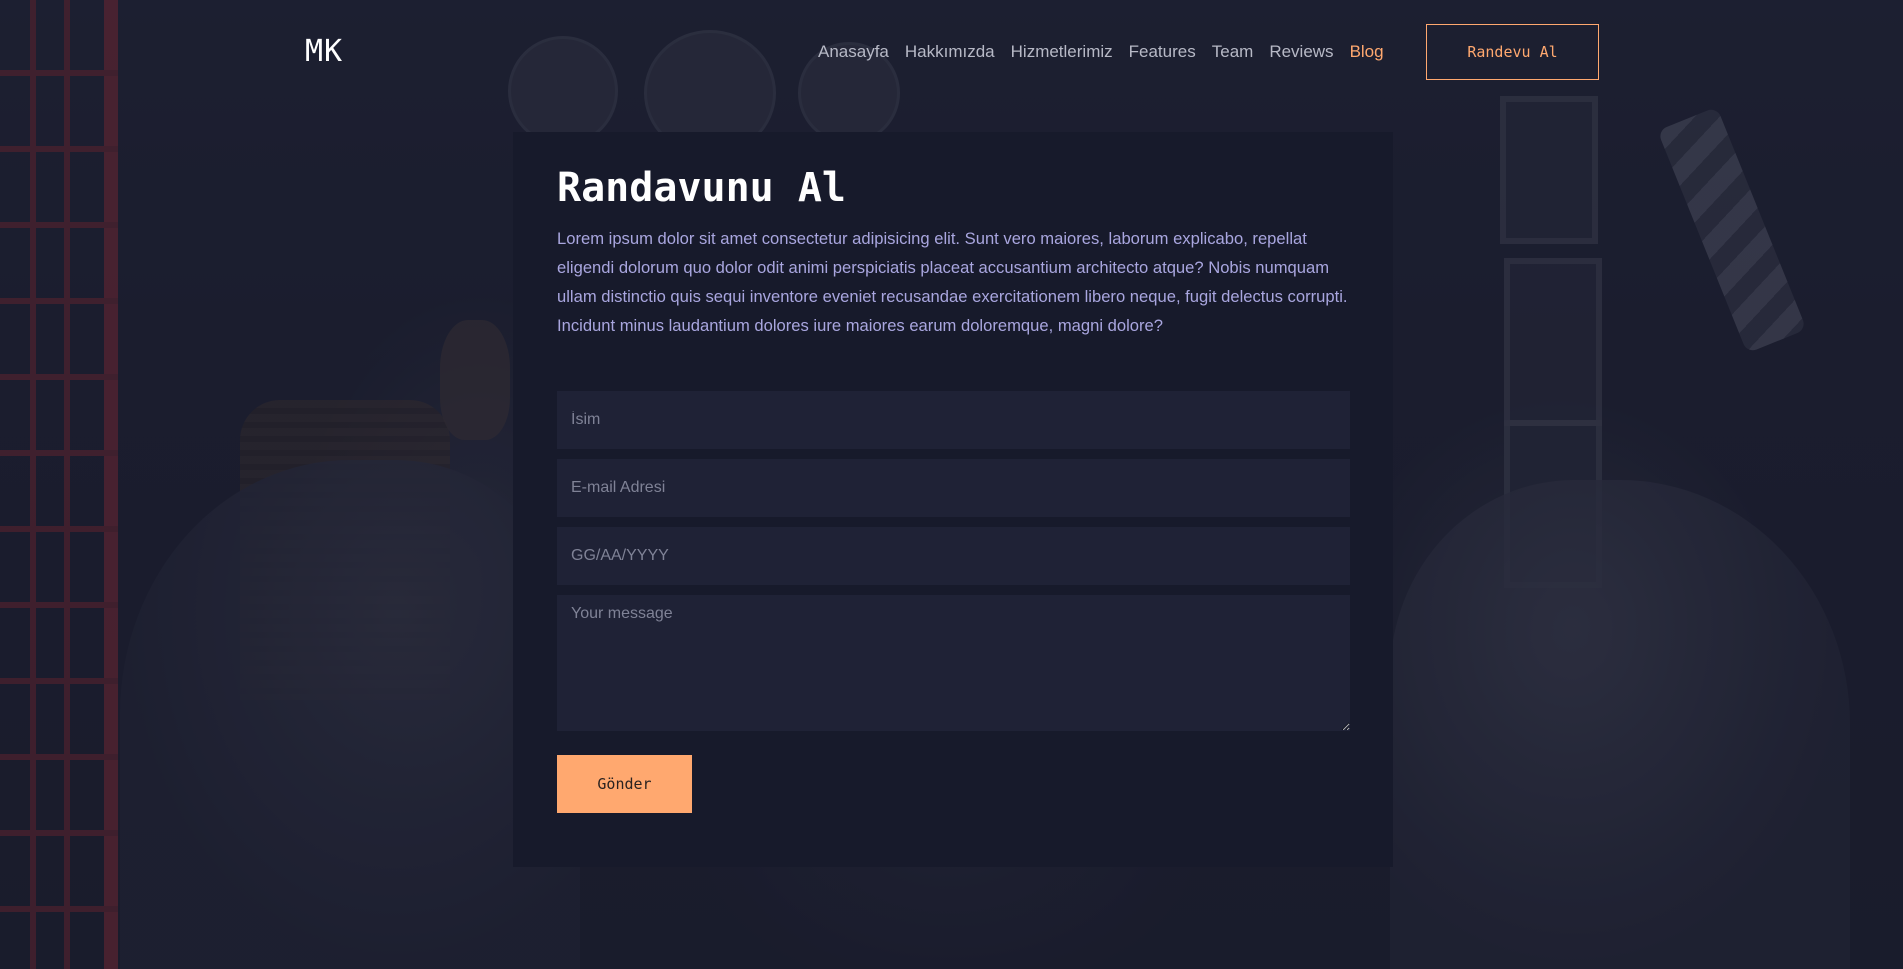 This screenshot has height=969, width=1903. What do you see at coordinates (953, 488) in the screenshot?
I see `email-input` at bounding box center [953, 488].